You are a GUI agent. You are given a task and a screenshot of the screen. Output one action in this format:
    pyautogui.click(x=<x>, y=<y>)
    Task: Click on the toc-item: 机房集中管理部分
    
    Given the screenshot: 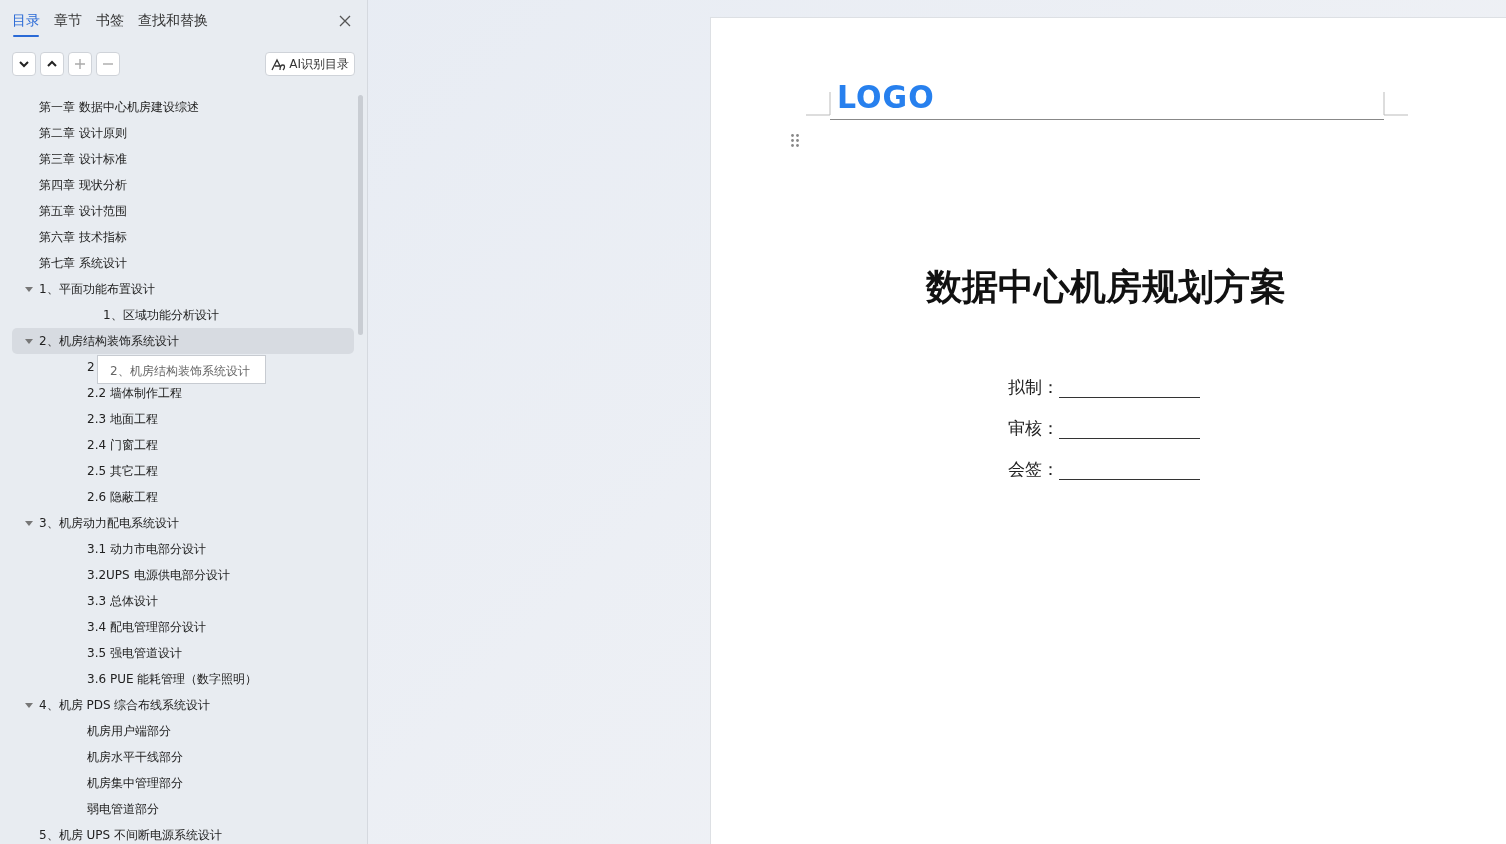 What is the action you would take?
    pyautogui.click(x=135, y=783)
    